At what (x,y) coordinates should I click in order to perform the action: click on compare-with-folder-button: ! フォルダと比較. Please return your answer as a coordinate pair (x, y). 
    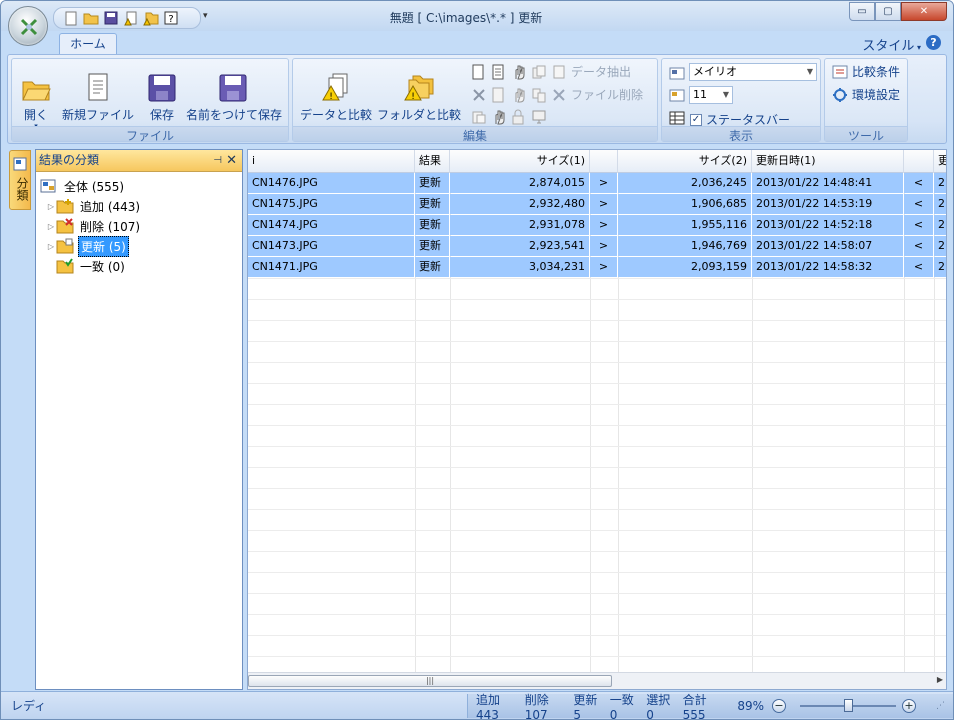
    Looking at the image, I should click on (419, 92).